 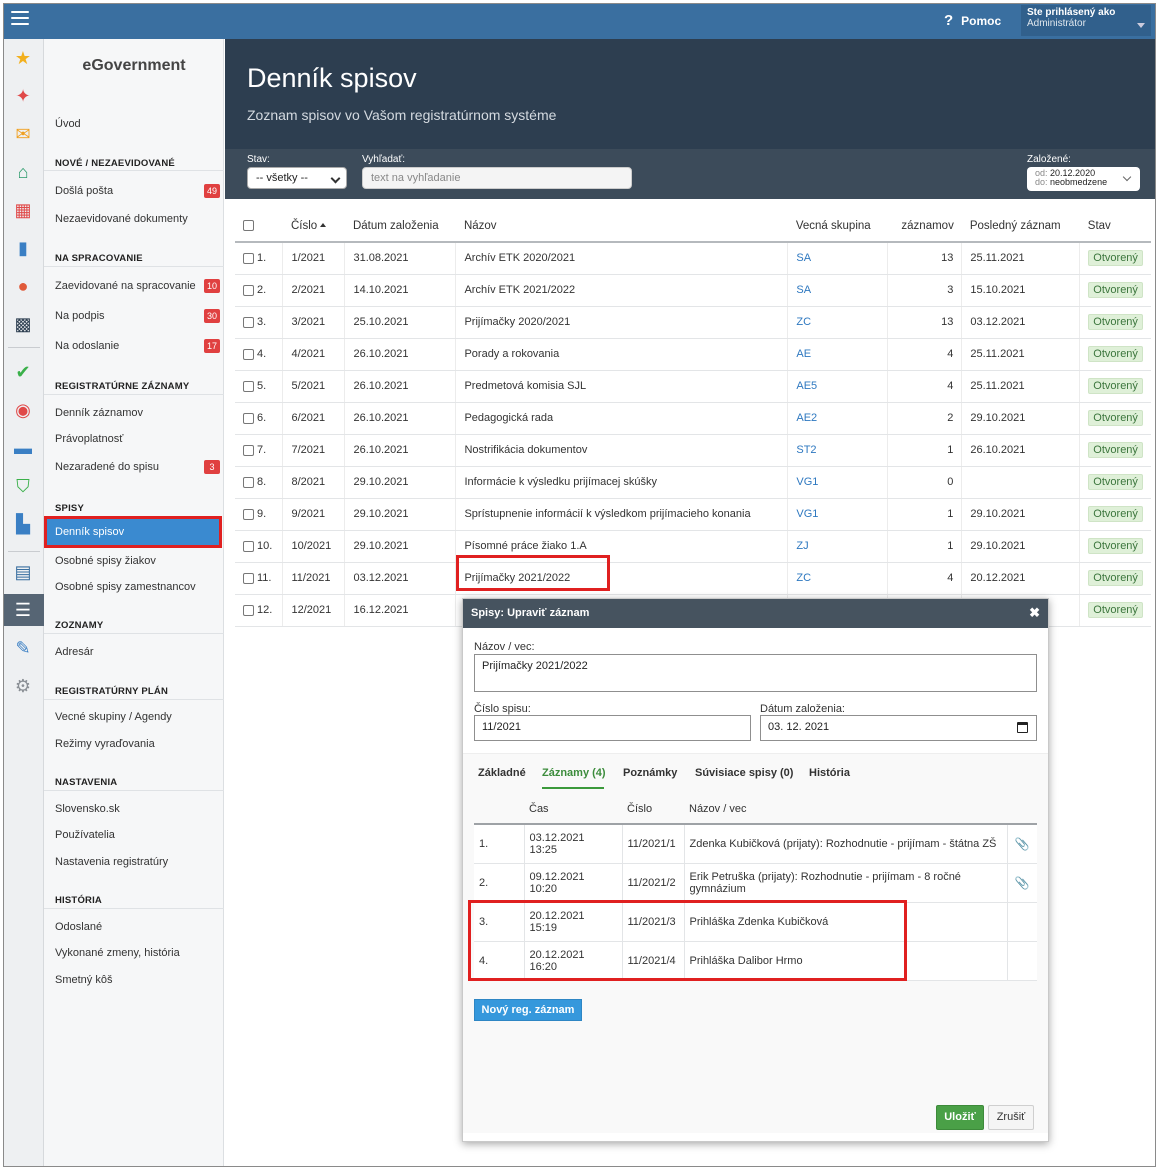 I want to click on sidebar-item-student-files: Osobné spisy žiakov, so click(x=105, y=561).